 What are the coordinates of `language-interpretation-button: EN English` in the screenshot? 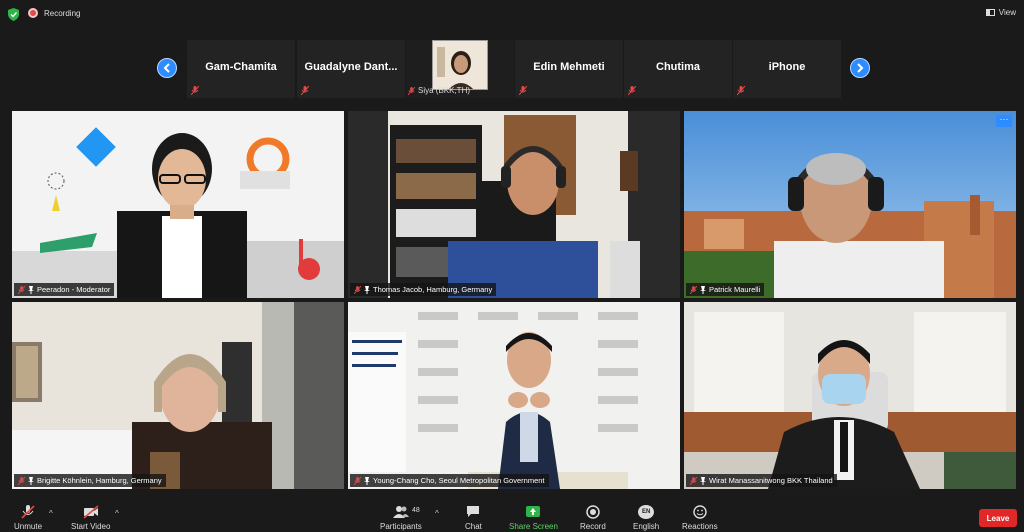 It's located at (646, 518).